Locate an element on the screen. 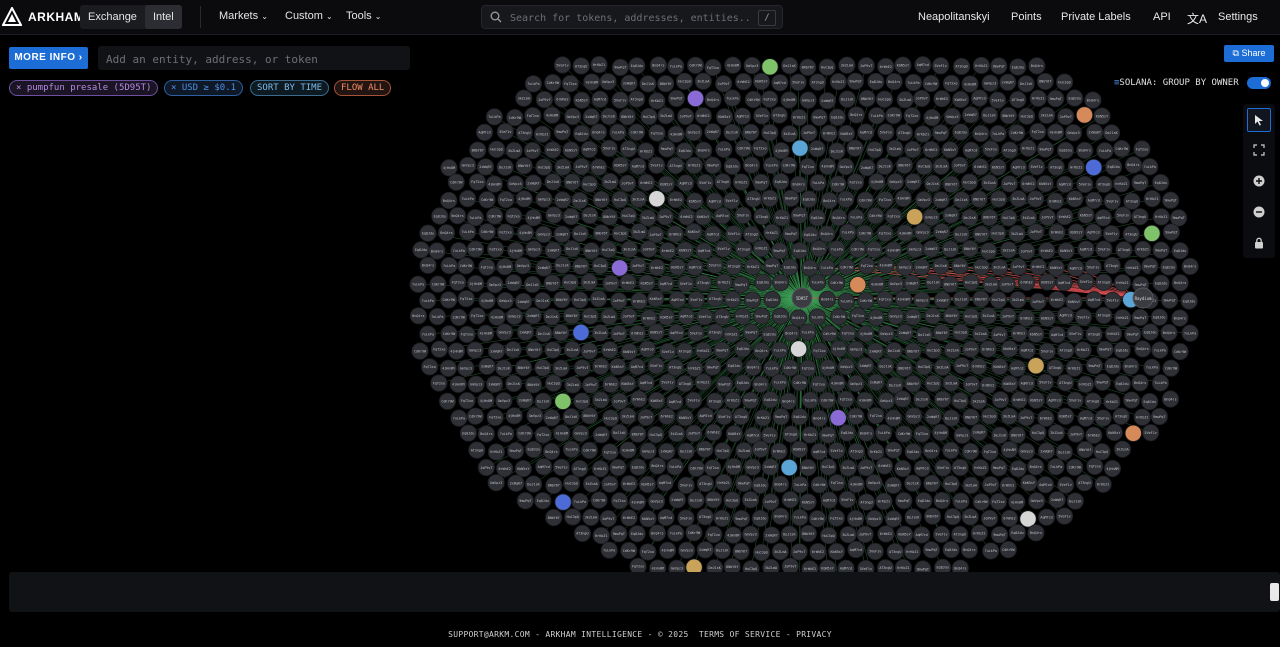  menu-tools: Tools ⌄ is located at coordinates (363, 16).